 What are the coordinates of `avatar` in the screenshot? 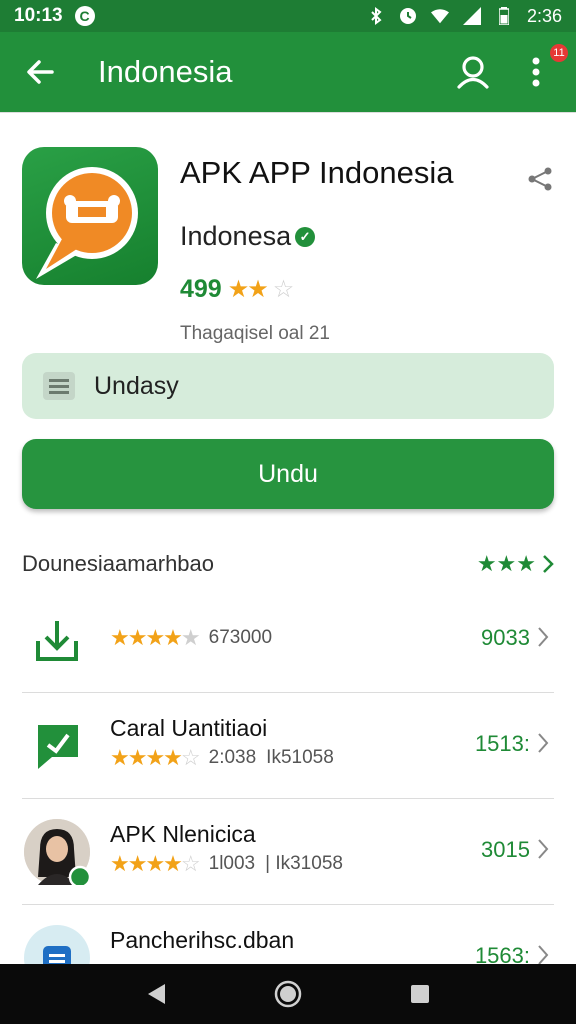 It's located at (57, 852).